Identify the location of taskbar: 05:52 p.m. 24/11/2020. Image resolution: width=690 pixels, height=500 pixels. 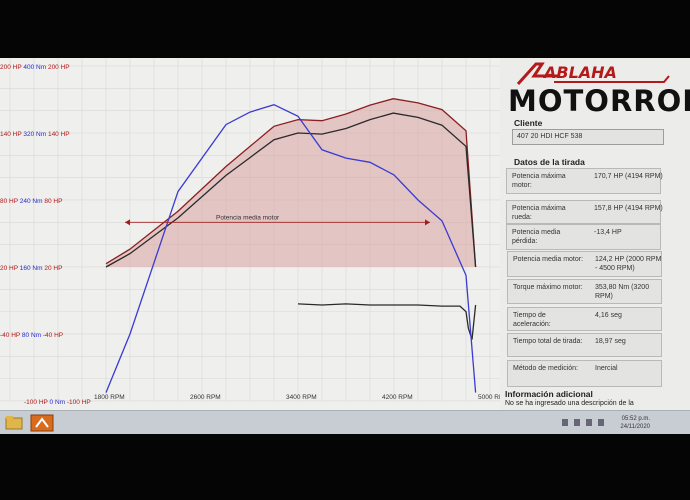
(345, 422).